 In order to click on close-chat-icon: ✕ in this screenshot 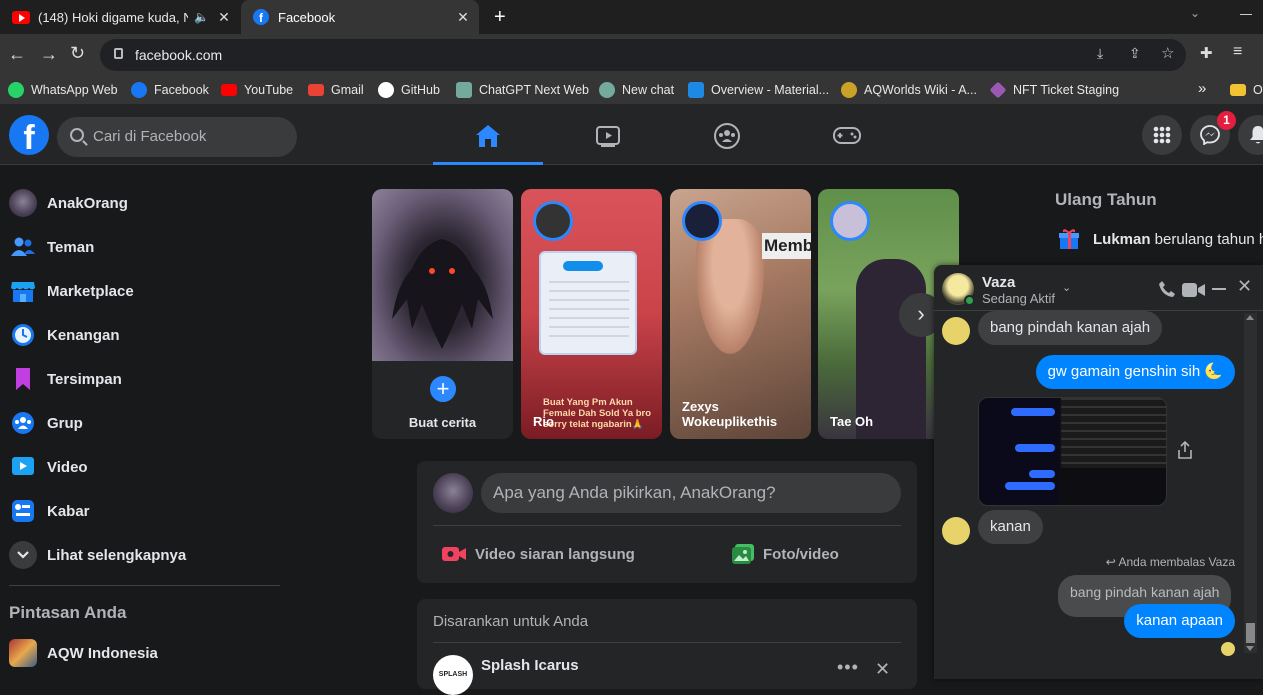, I will do `click(1244, 286)`.